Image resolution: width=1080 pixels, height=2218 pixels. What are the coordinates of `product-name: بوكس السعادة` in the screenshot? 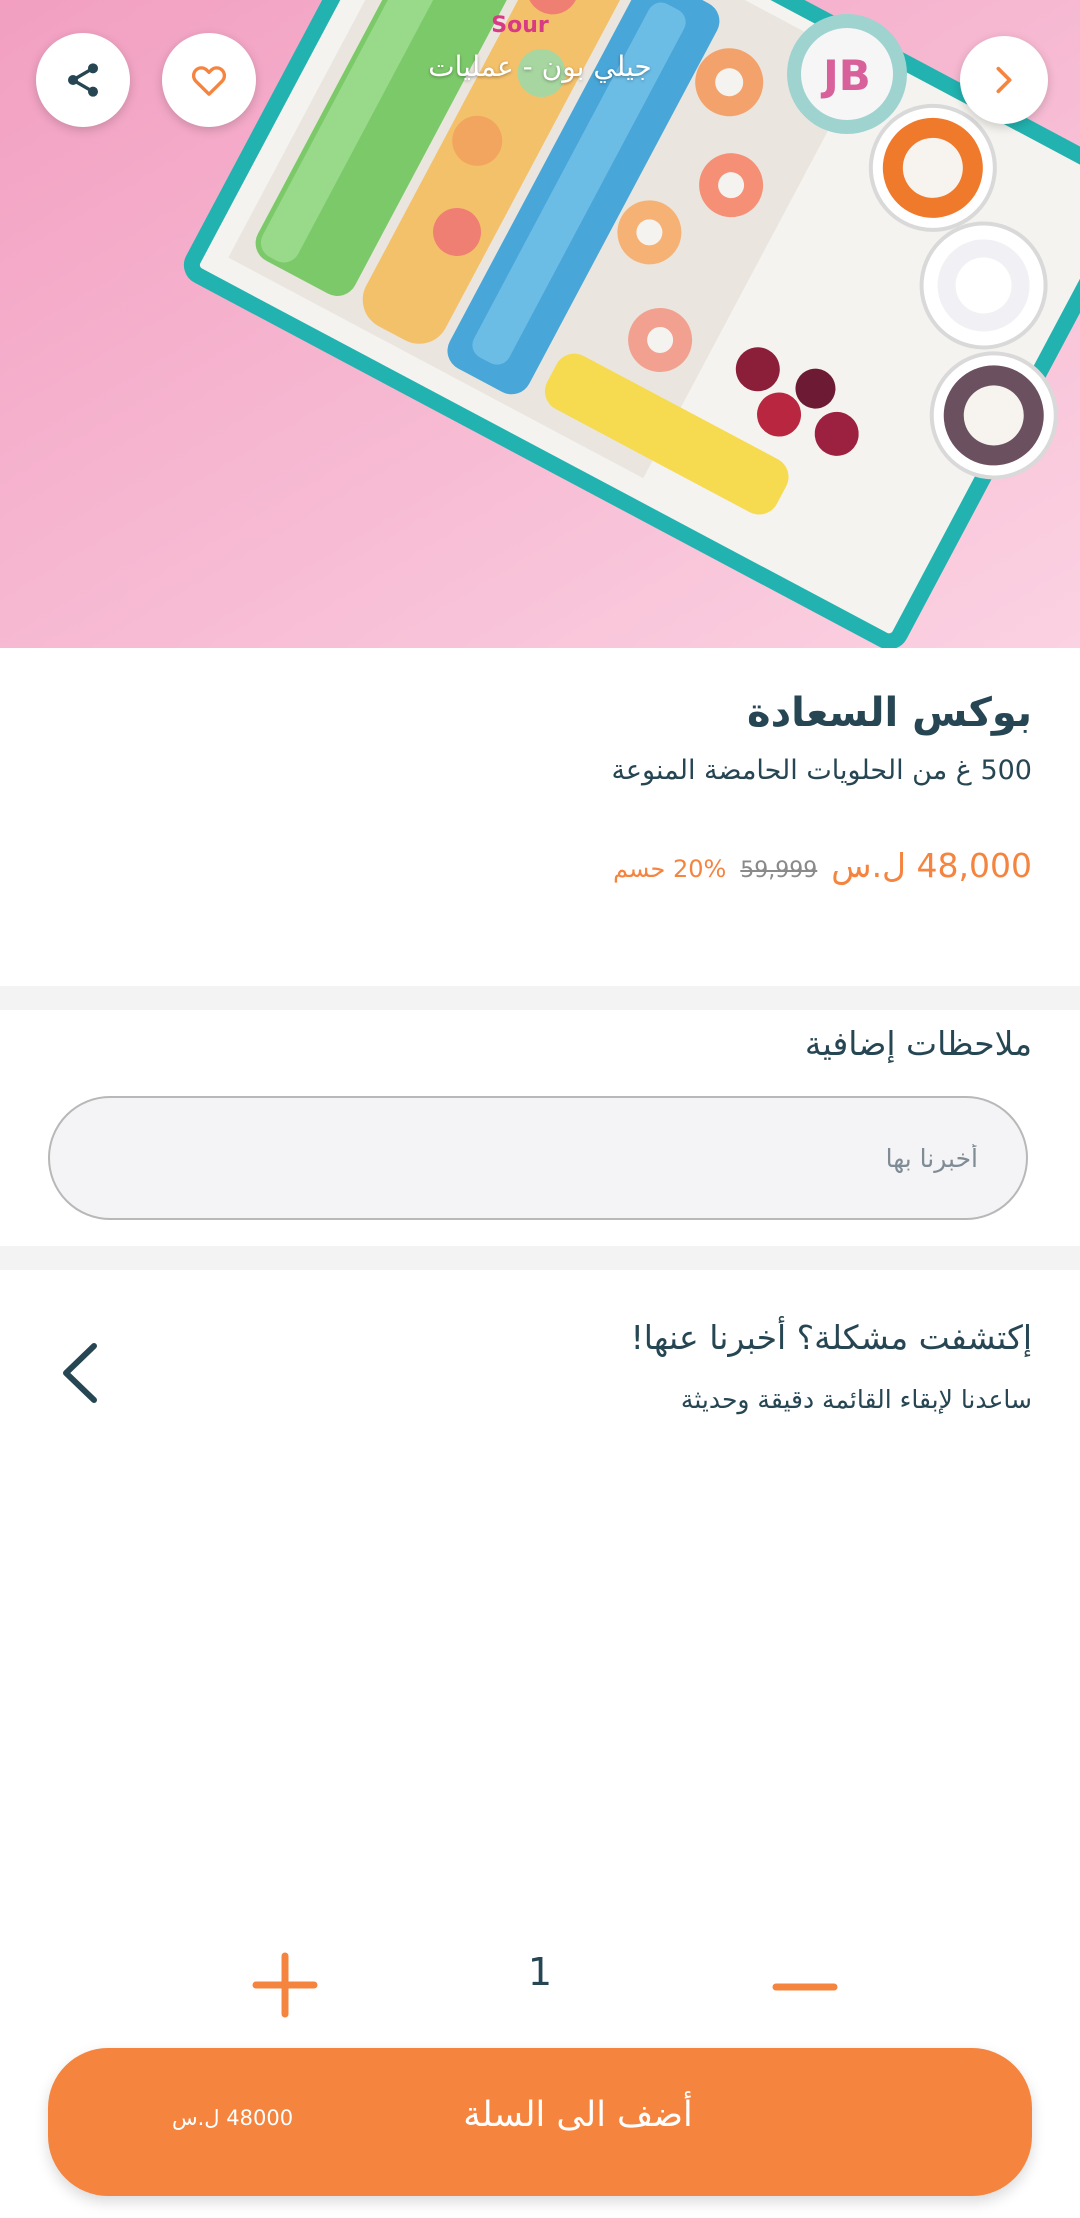 It's located at (889, 713).